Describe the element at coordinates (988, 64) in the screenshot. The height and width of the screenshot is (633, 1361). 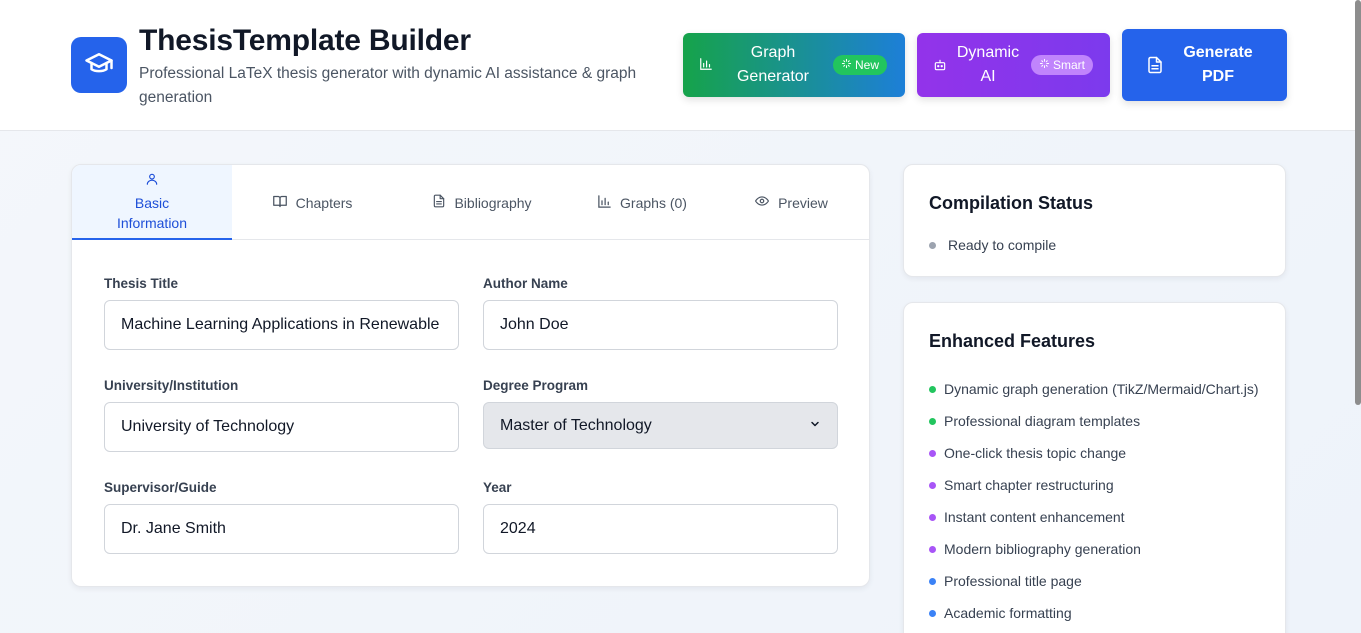
I see `dynamic-ai-label: Dynamic AI` at that location.